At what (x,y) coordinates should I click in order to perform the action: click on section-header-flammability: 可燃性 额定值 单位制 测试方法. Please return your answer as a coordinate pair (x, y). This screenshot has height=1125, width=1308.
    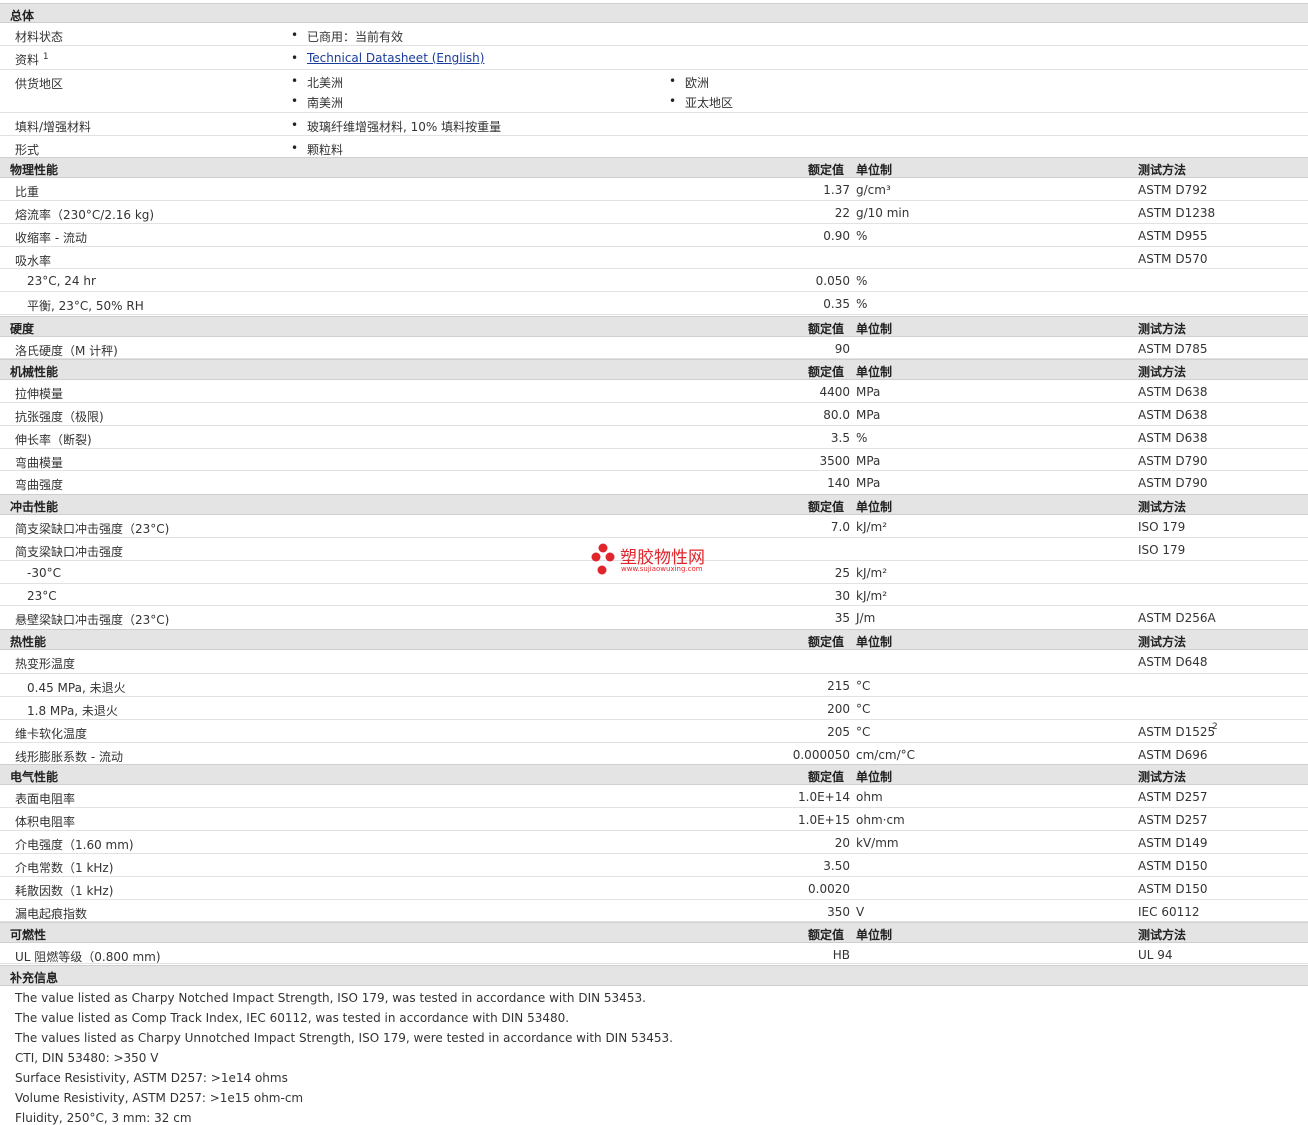
    Looking at the image, I should click on (654, 932).